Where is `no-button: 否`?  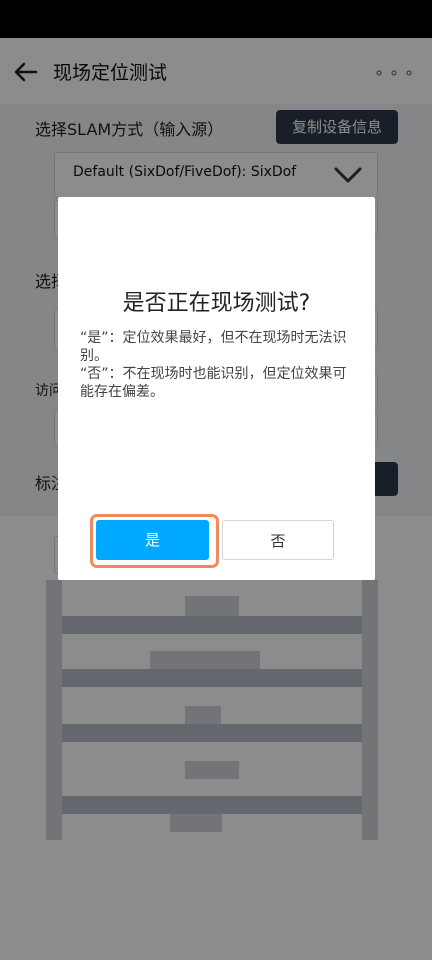
no-button: 否 is located at coordinates (278, 540).